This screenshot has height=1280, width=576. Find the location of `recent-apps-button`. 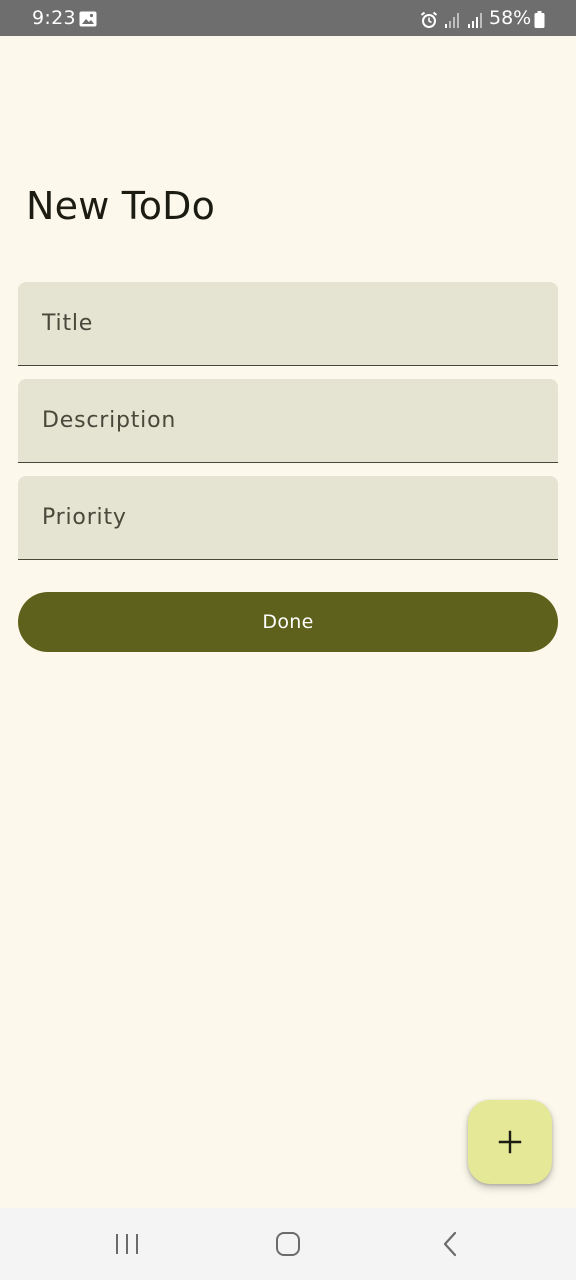

recent-apps-button is located at coordinates (127, 1244).